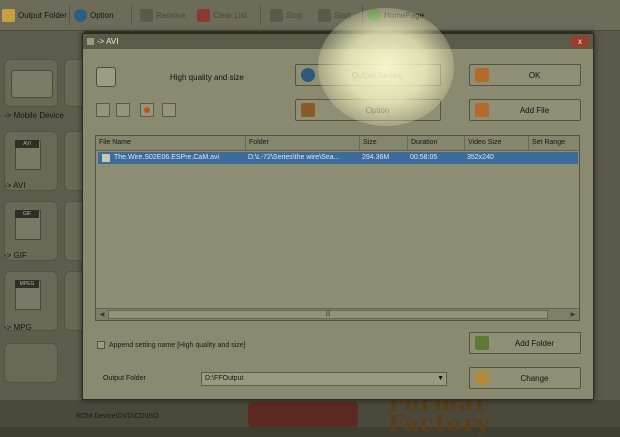  What do you see at coordinates (102, 315) in the screenshot?
I see `scroll-left-icon: ◀` at bounding box center [102, 315].